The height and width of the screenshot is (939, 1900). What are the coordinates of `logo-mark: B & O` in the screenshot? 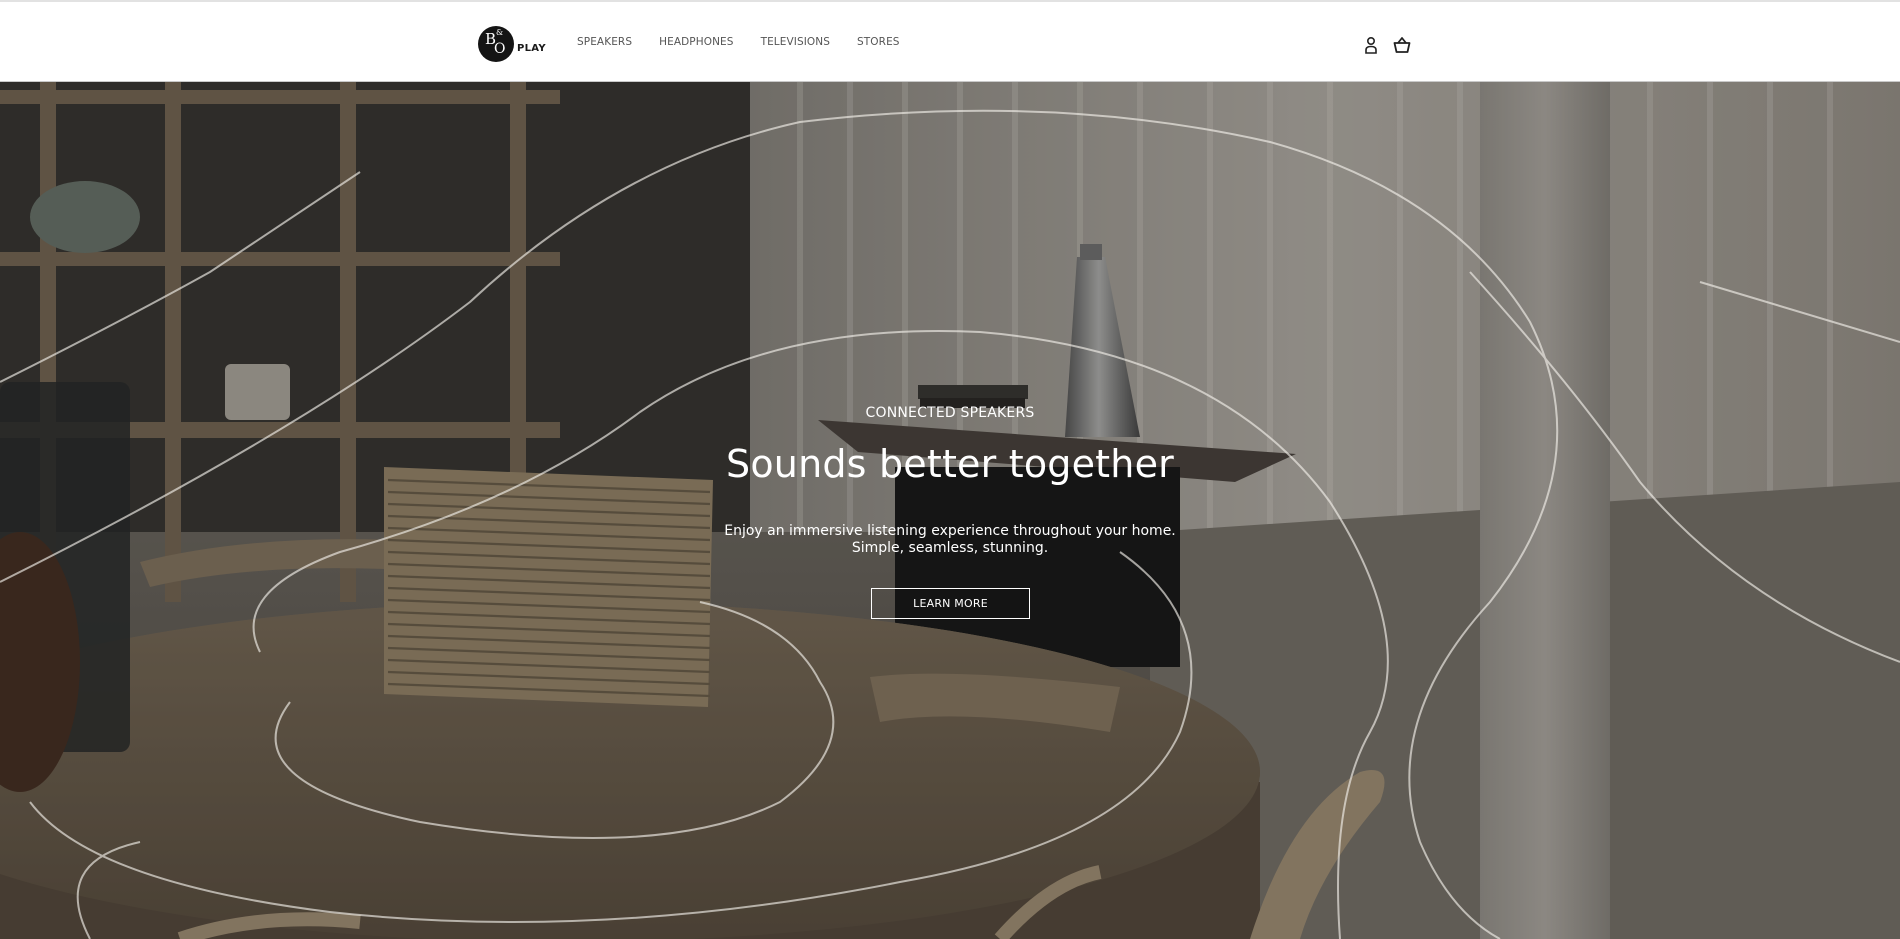 It's located at (496, 44).